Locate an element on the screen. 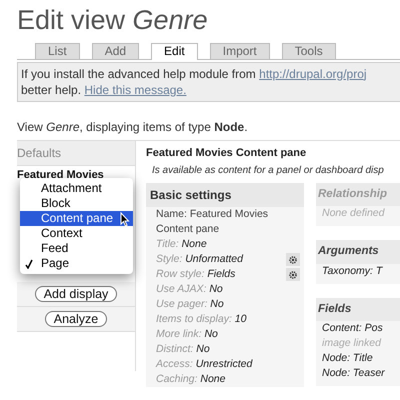 This screenshot has height=400, width=400. section-header: Arguments is located at coordinates (358, 252).